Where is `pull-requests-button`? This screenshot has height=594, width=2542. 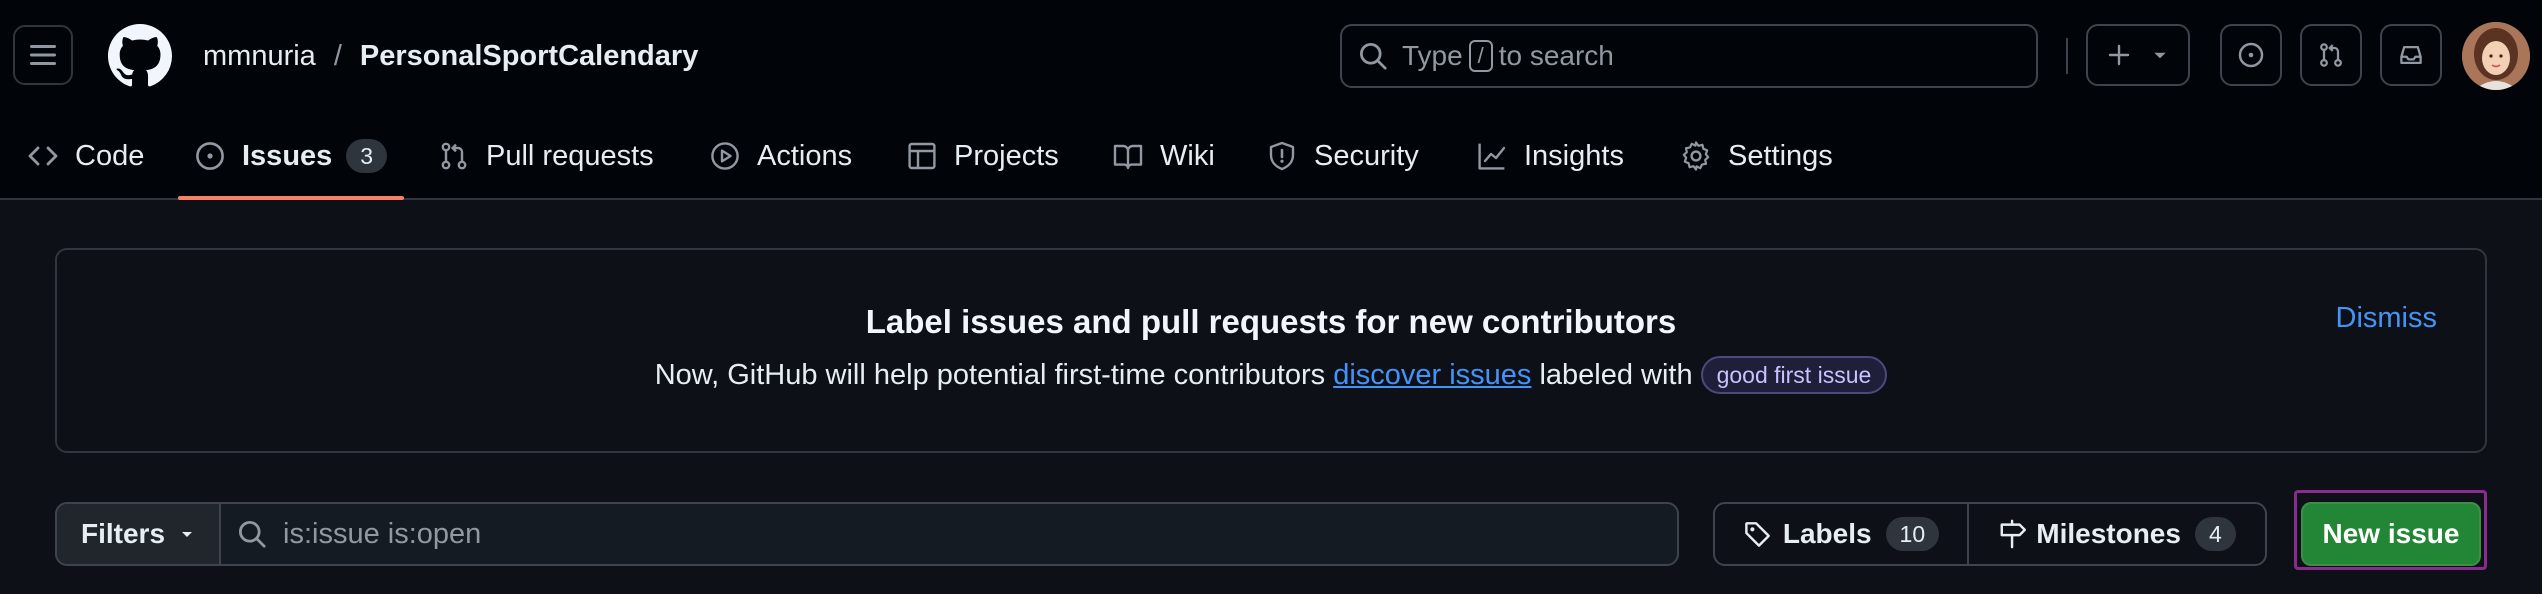
pull-requests-button is located at coordinates (2331, 55).